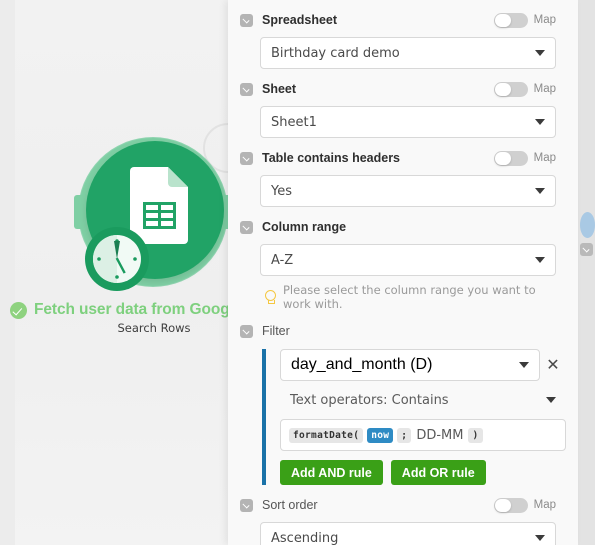  Describe the element at coordinates (408, 53) in the screenshot. I see `spreadsheet-select: Birthday card demo` at that location.